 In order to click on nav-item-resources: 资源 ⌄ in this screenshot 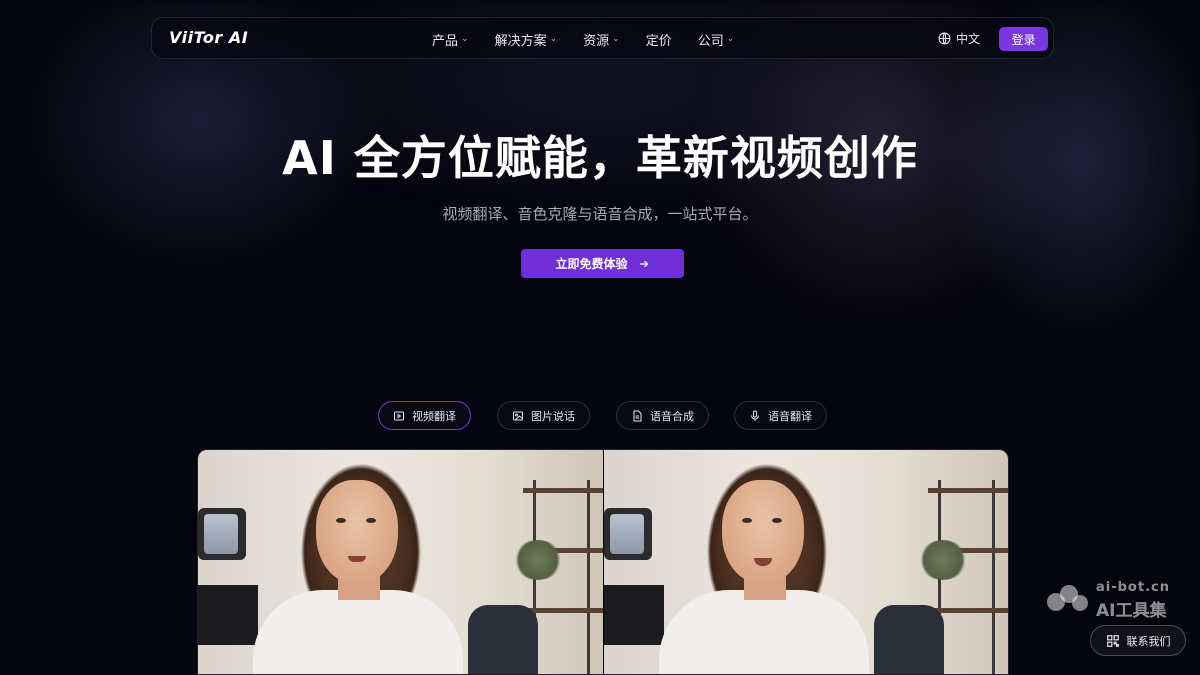, I will do `click(601, 39)`.